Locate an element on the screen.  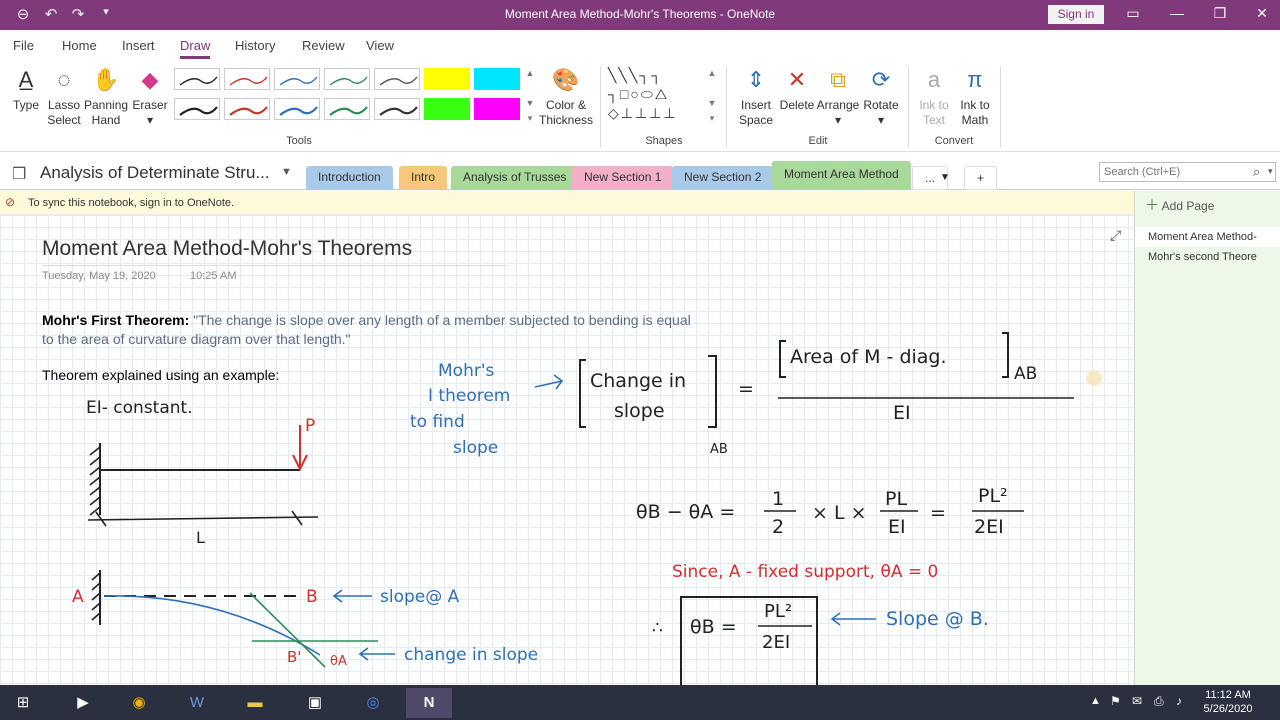
tab-draw: Draw is located at coordinates (195, 48).